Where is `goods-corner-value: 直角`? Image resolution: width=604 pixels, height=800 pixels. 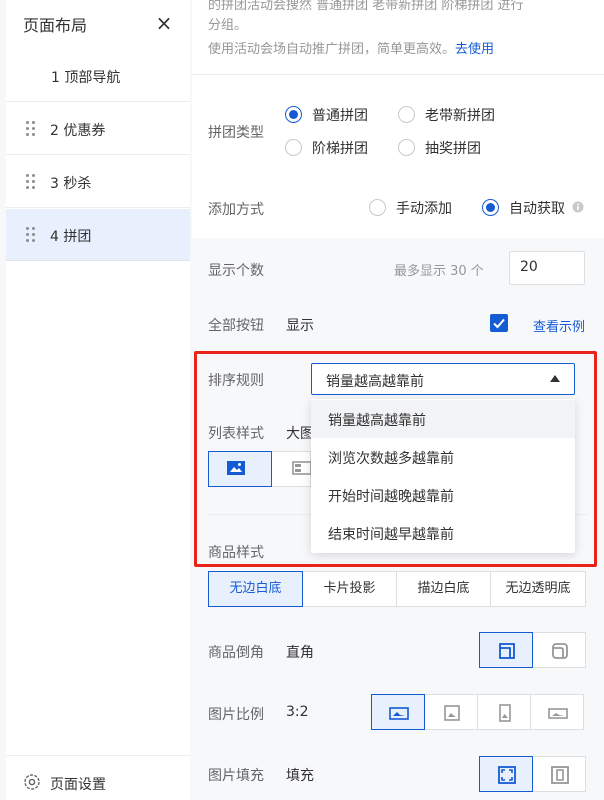
goods-corner-value: 直角 is located at coordinates (300, 653).